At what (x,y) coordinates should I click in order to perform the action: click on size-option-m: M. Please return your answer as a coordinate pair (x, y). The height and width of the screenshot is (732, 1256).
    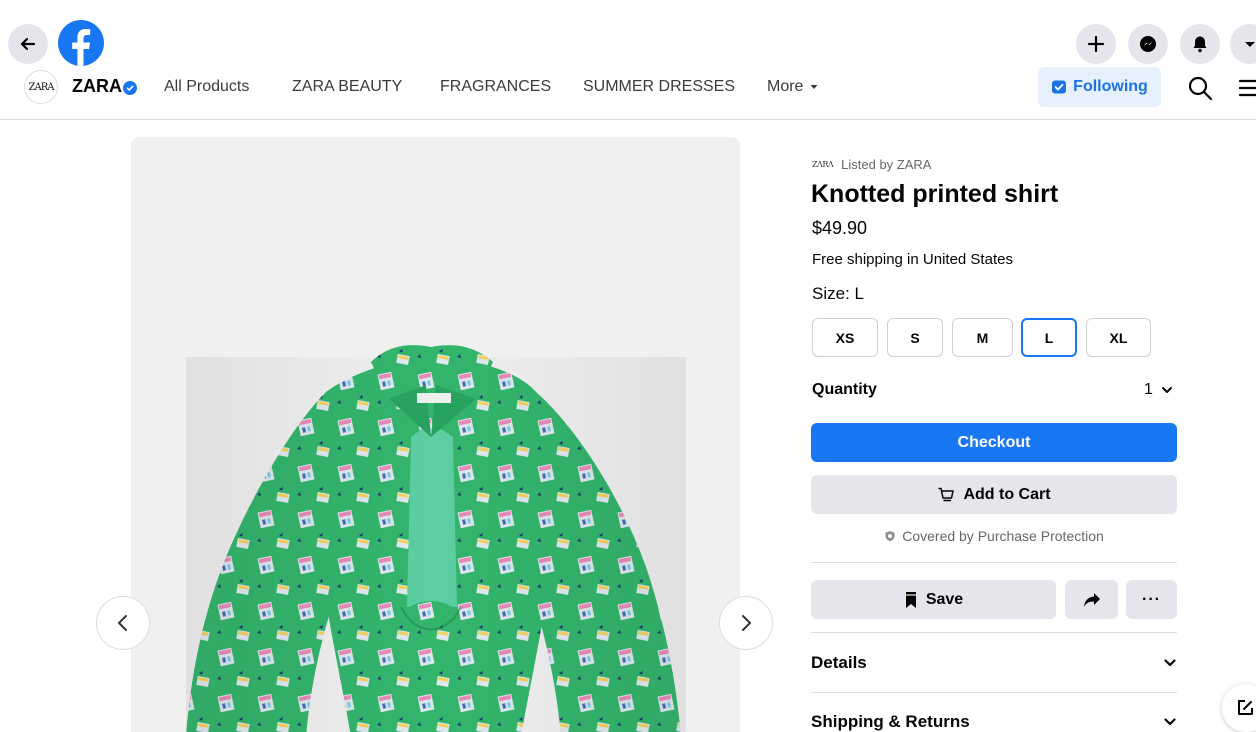
    Looking at the image, I should click on (982, 337).